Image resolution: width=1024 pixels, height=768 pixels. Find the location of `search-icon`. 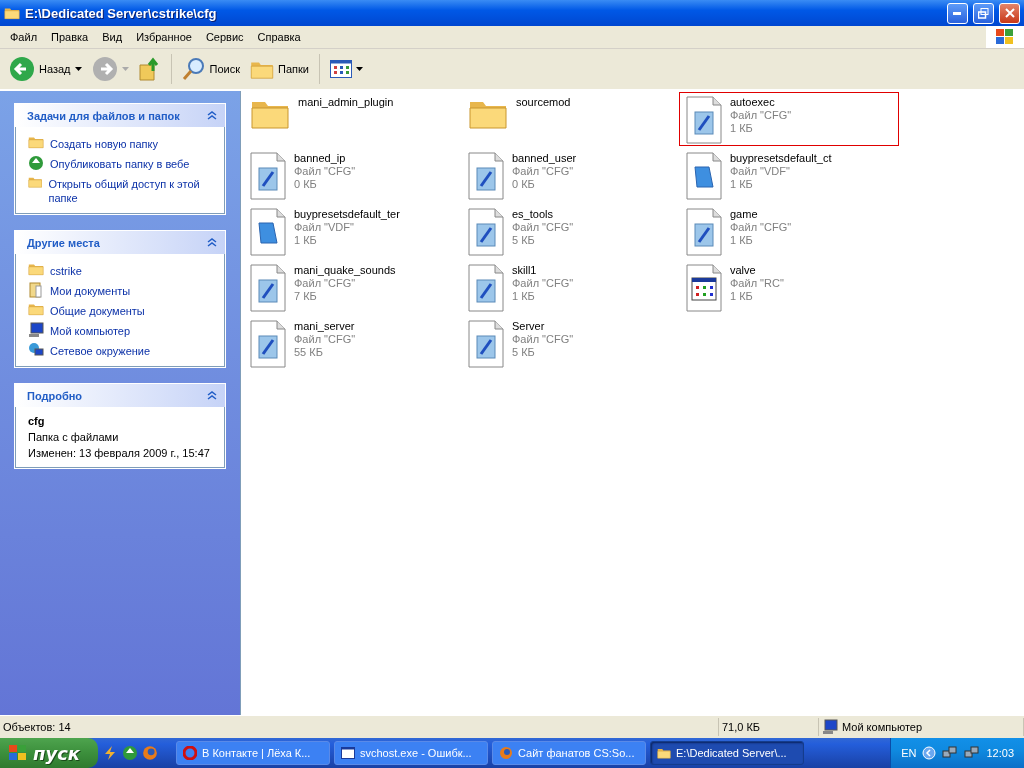

search-icon is located at coordinates (193, 69).